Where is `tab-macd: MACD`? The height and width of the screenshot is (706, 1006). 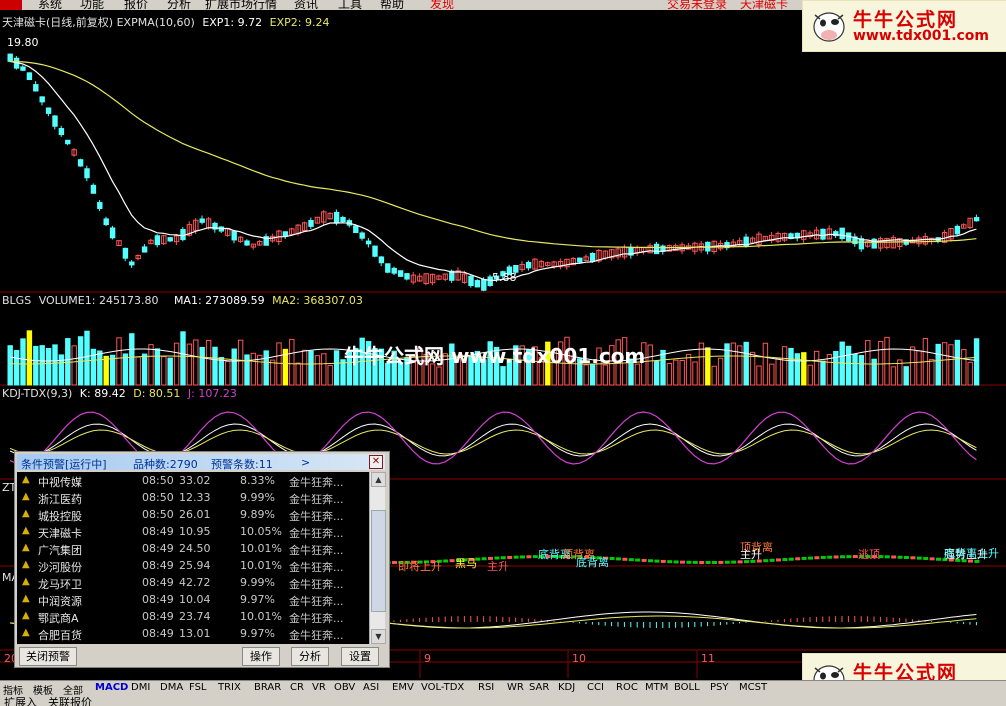 tab-macd: MACD is located at coordinates (111, 687).